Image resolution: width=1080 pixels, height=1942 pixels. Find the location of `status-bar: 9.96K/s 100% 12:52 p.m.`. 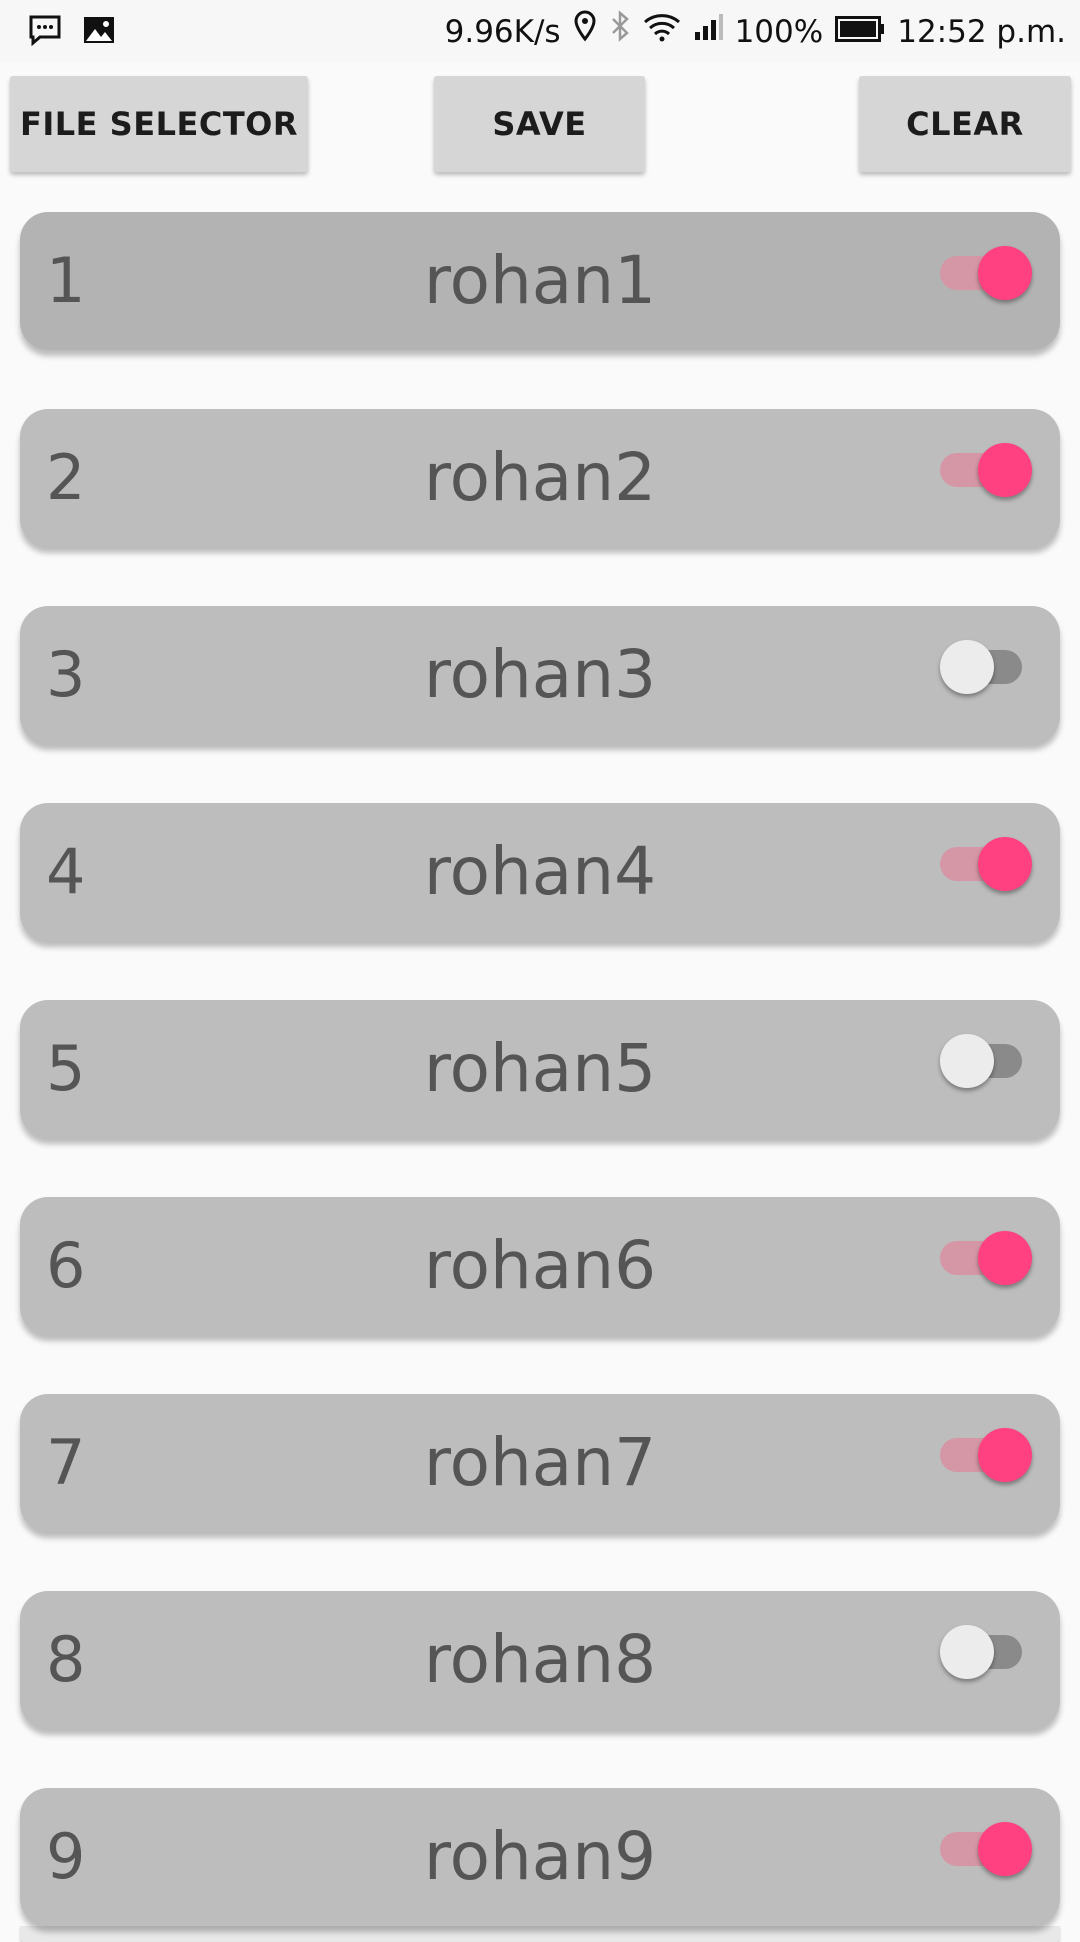

status-bar: 9.96K/s 100% 12:52 p.m. is located at coordinates (540, 31).